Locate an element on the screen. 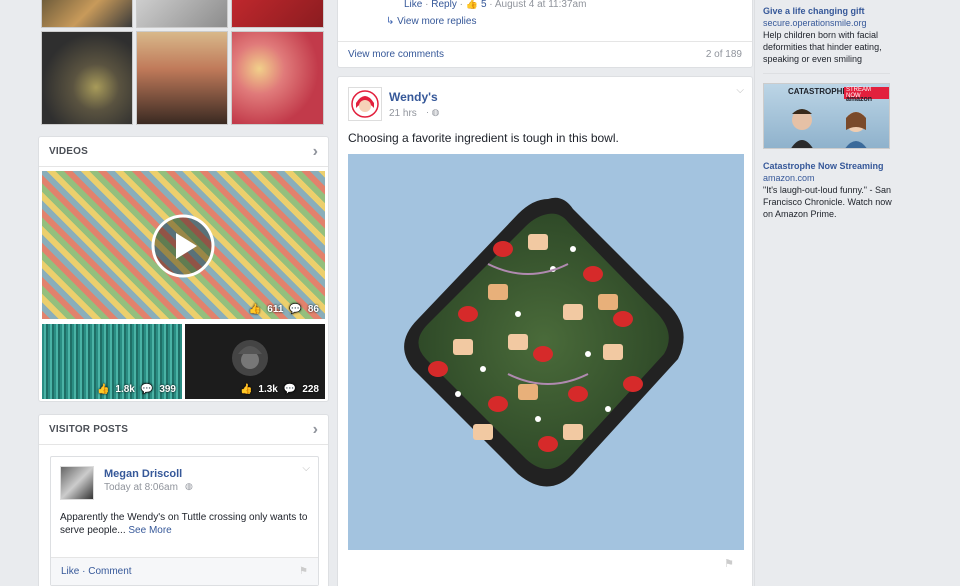  comment-date: August 4 at 11:37am is located at coordinates (541, 5).